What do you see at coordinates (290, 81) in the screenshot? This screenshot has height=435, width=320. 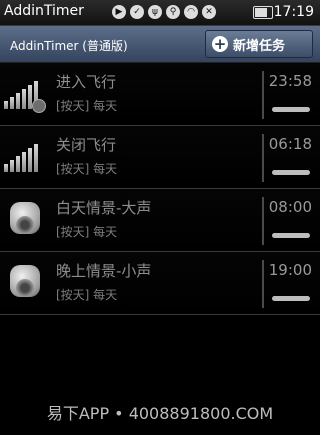 I see `task-time: 23:58` at bounding box center [290, 81].